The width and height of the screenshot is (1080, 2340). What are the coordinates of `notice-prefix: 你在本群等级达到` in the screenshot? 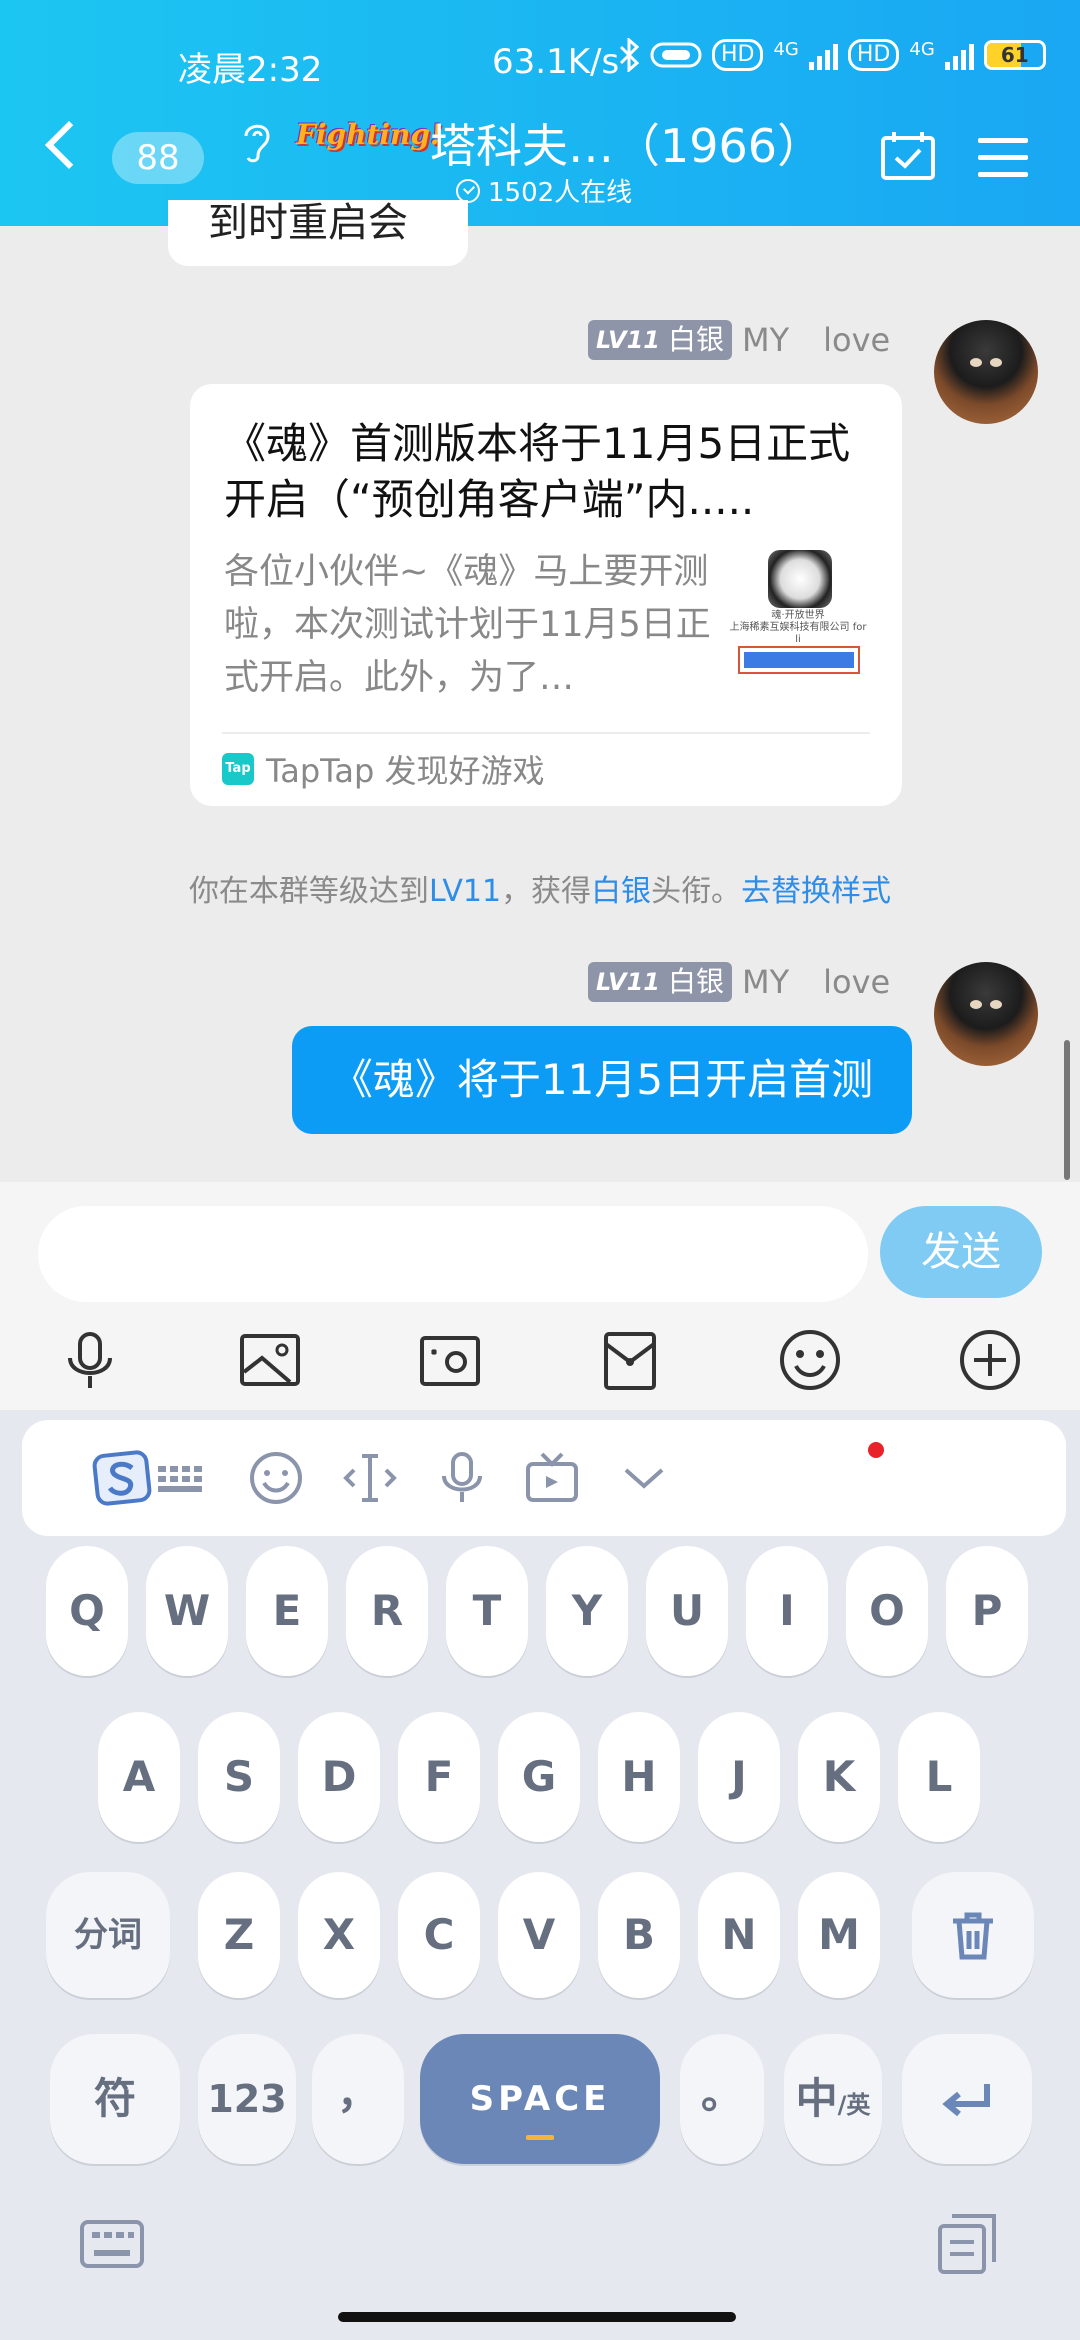 It's located at (308, 891).